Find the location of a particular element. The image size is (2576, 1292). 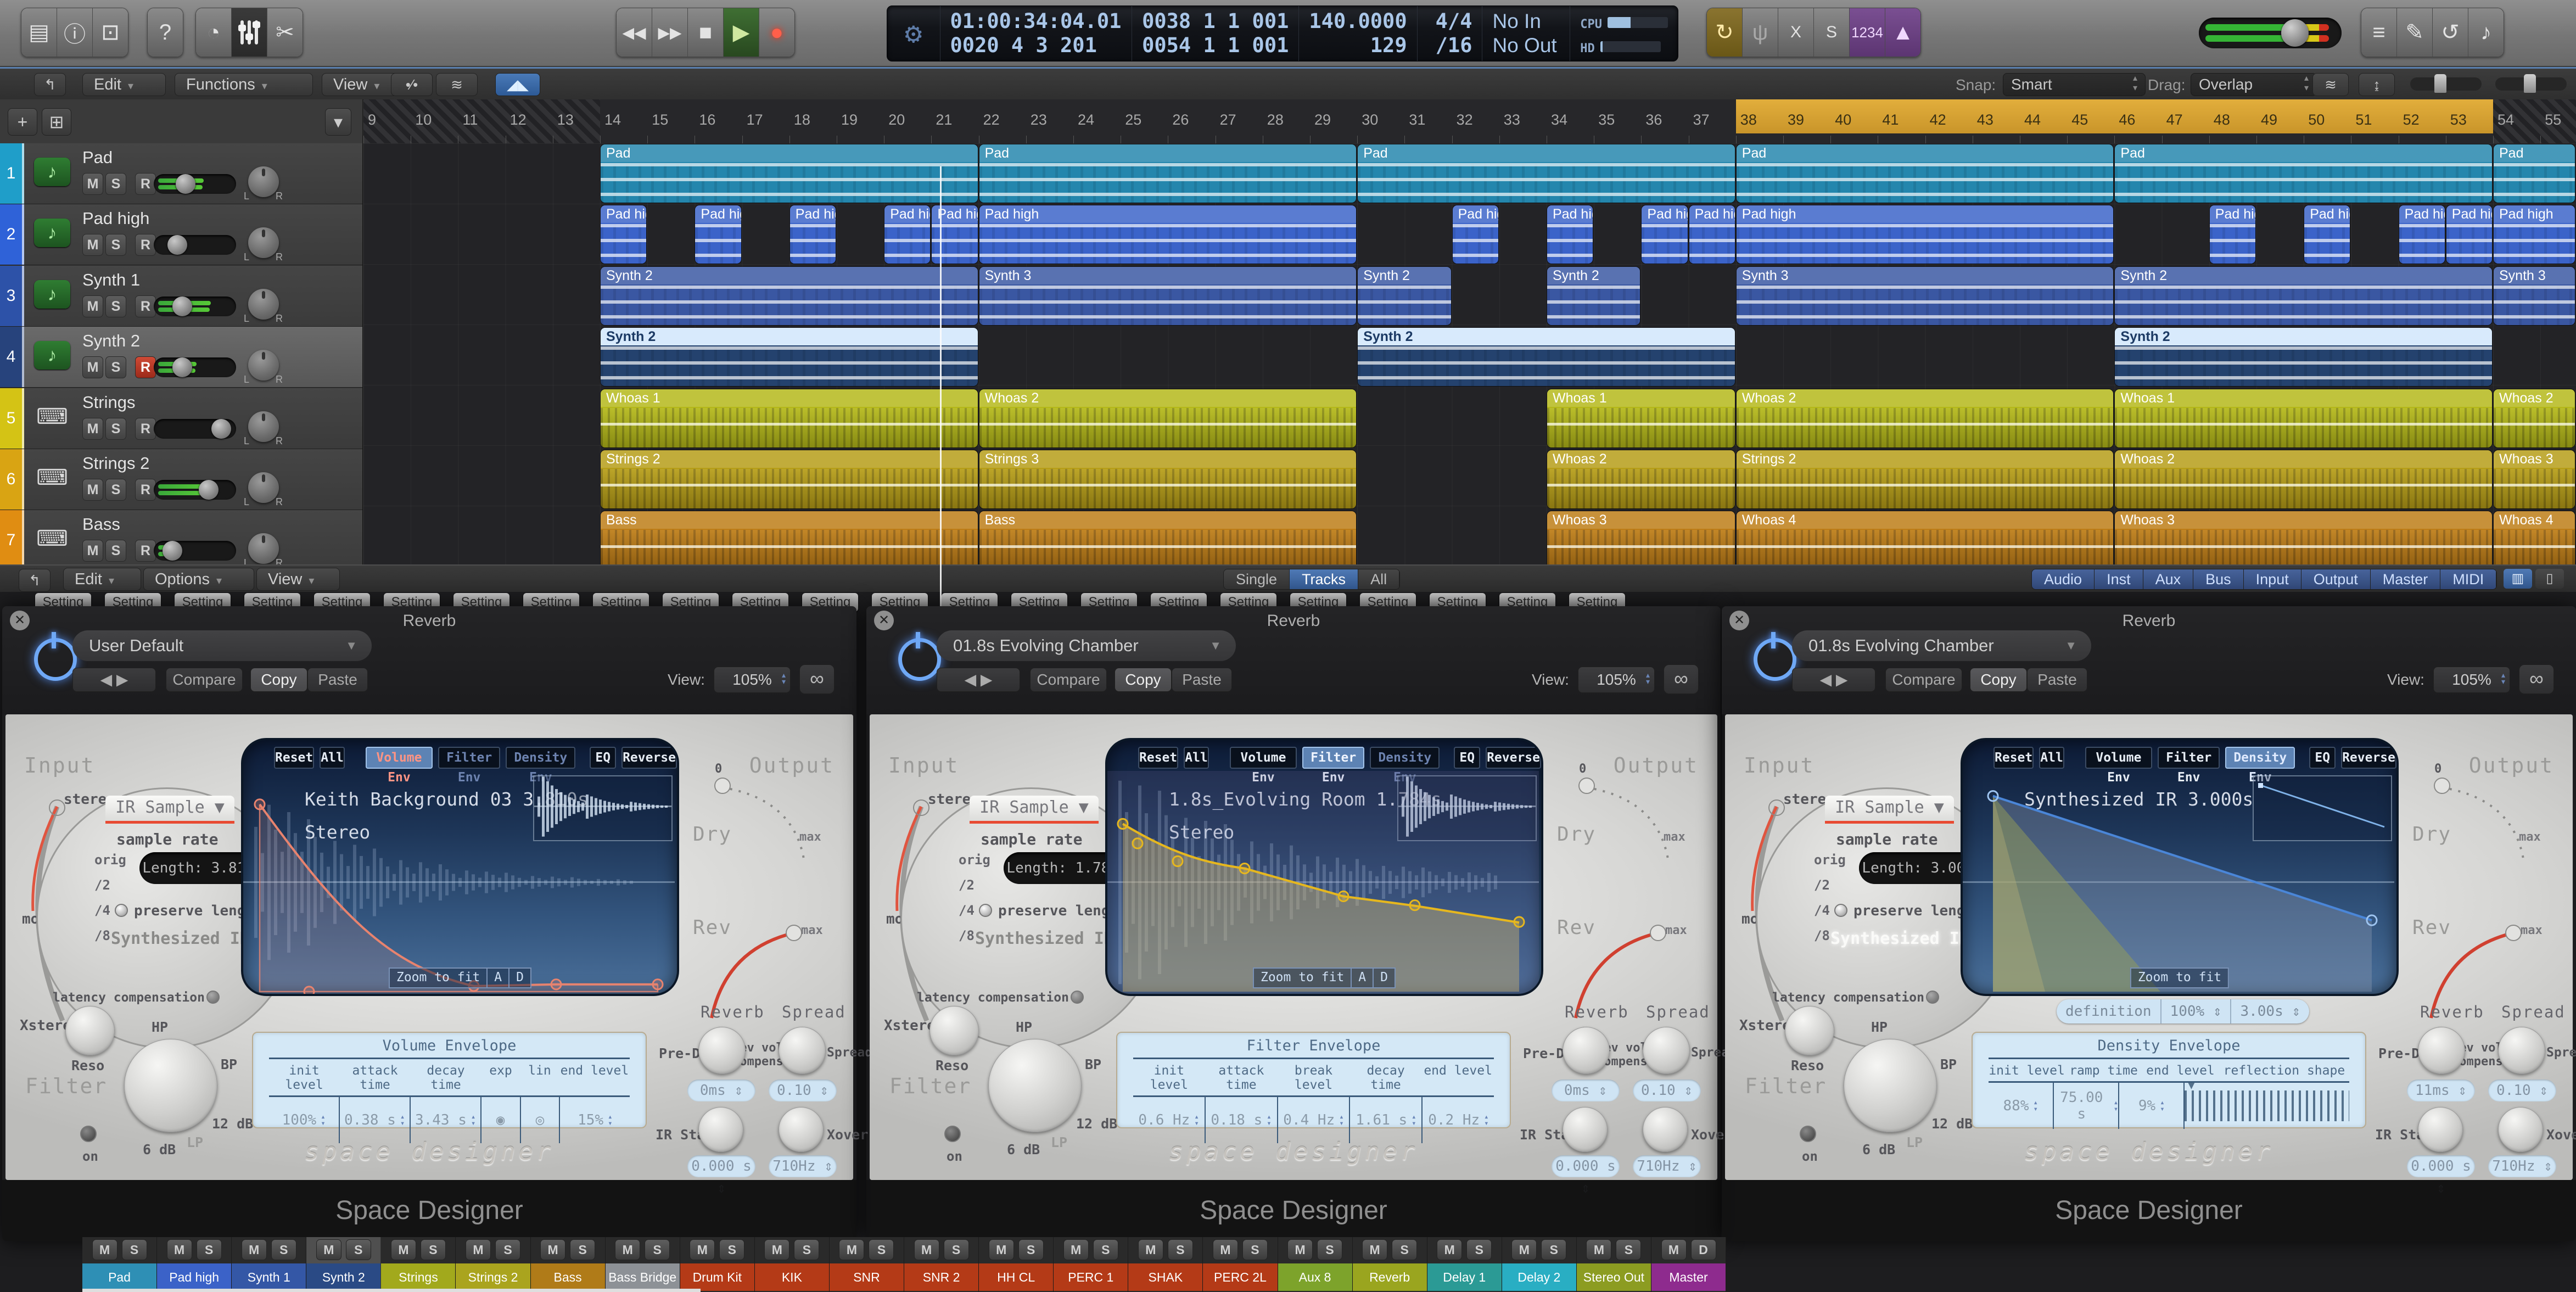

preserve-length-led is located at coordinates (986, 910).